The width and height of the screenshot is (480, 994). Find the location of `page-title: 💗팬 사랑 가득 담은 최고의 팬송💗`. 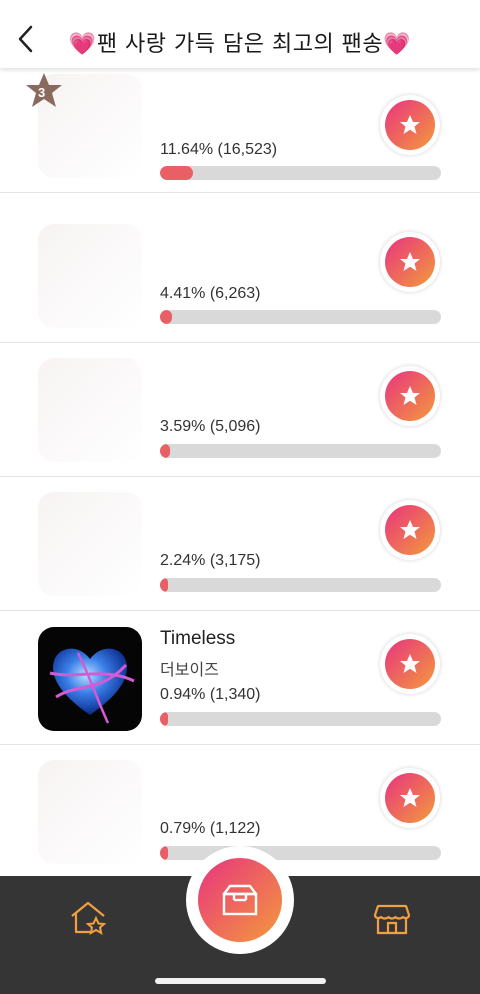

page-title: 💗팬 사랑 가득 담은 최고의 팬송💗 is located at coordinates (240, 42).